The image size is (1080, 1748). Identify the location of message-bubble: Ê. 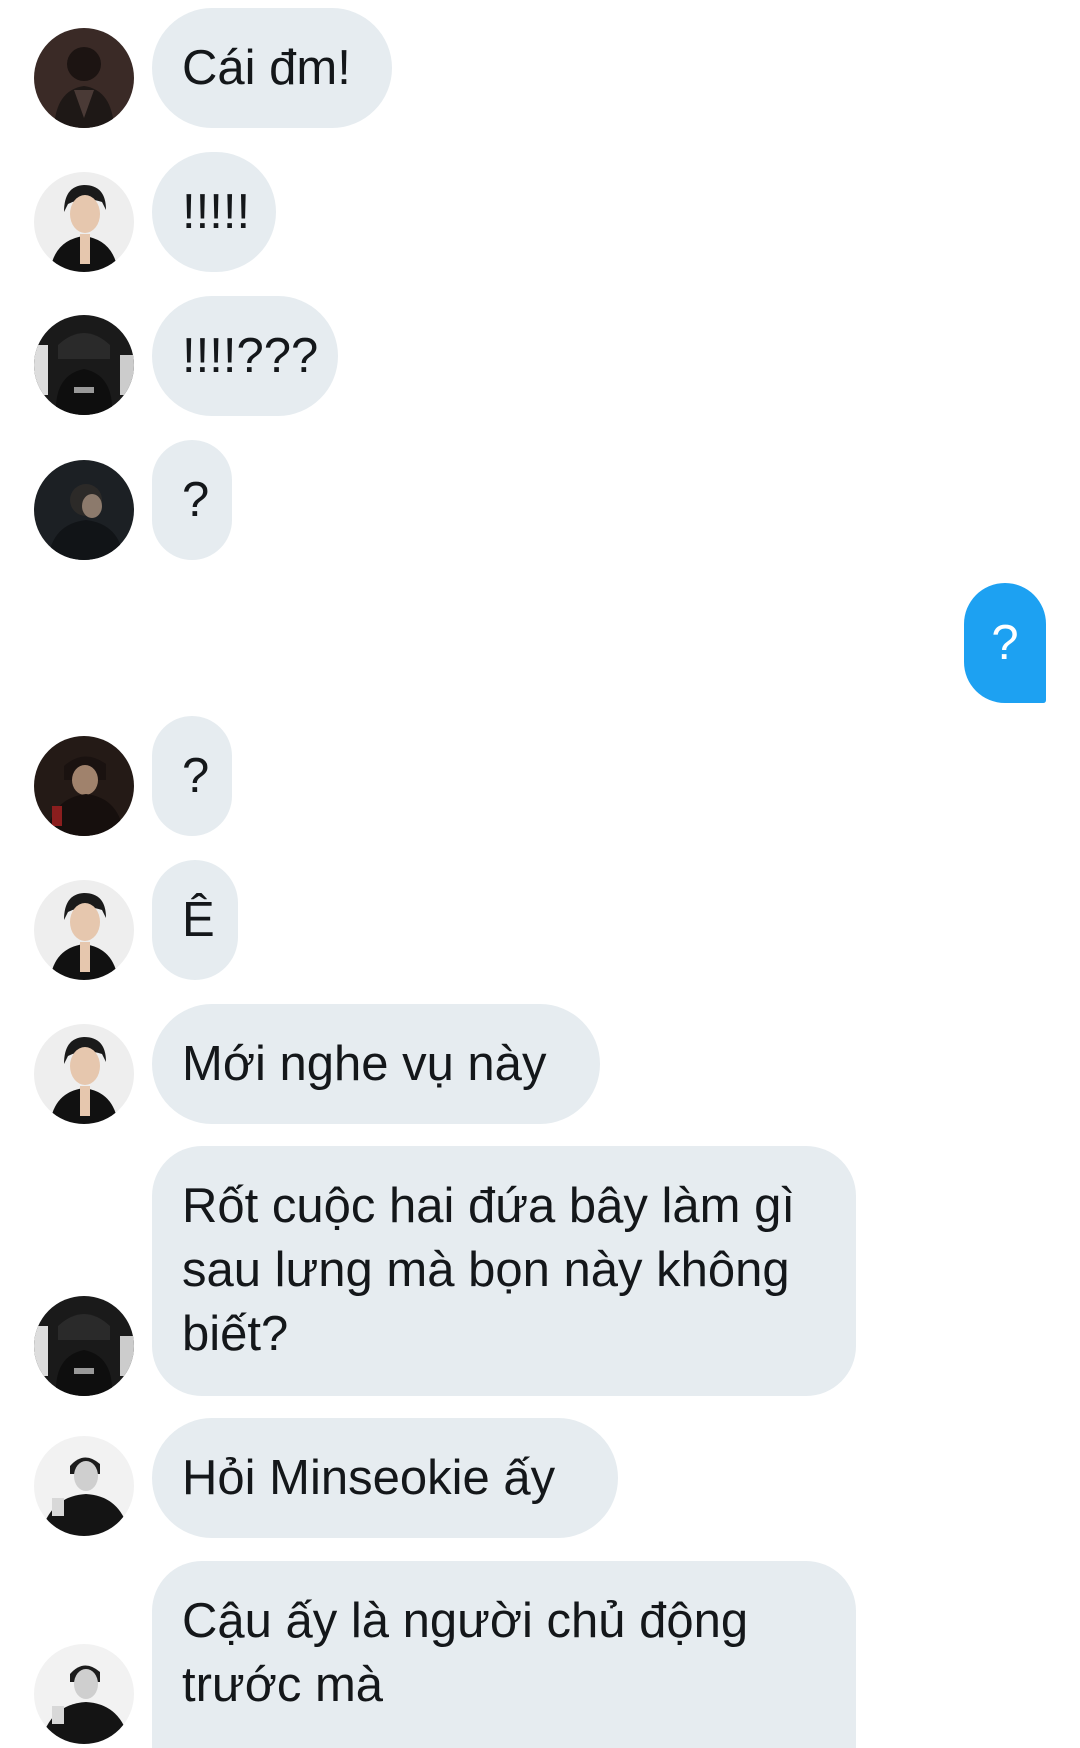
(195, 920).